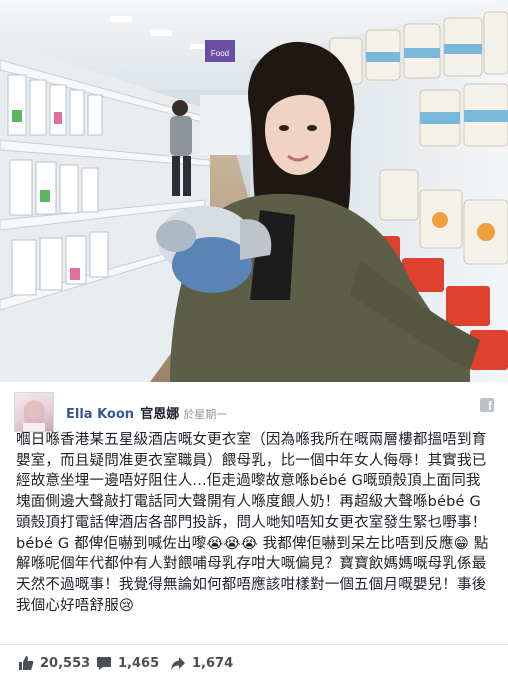 The width and height of the screenshot is (508, 683). I want to click on like-count: 20,553, so click(54, 663).